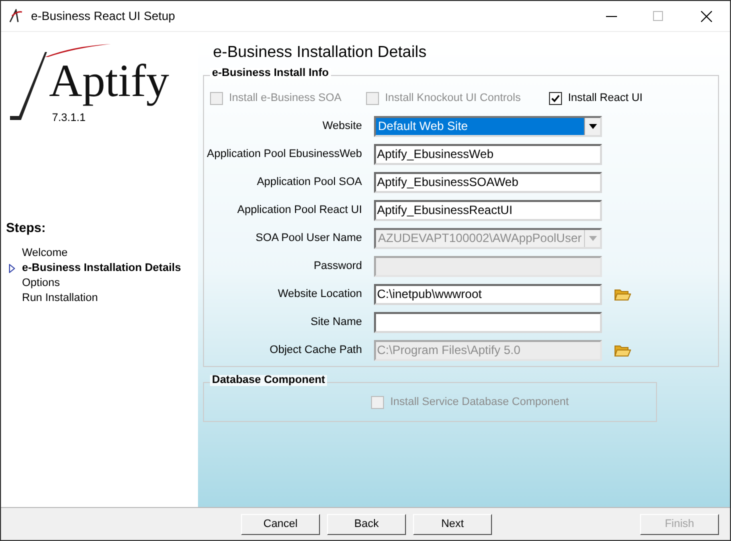 Image resolution: width=731 pixels, height=541 pixels. I want to click on folder-icon, so click(622, 294).